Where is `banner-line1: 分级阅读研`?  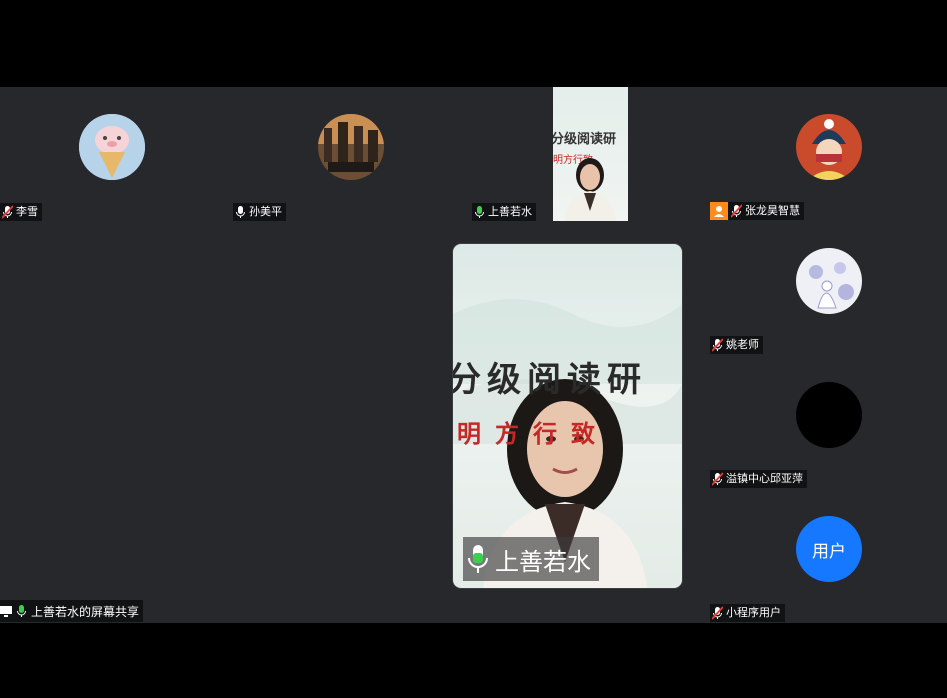 banner-line1: 分级阅读研 is located at coordinates (550, 380).